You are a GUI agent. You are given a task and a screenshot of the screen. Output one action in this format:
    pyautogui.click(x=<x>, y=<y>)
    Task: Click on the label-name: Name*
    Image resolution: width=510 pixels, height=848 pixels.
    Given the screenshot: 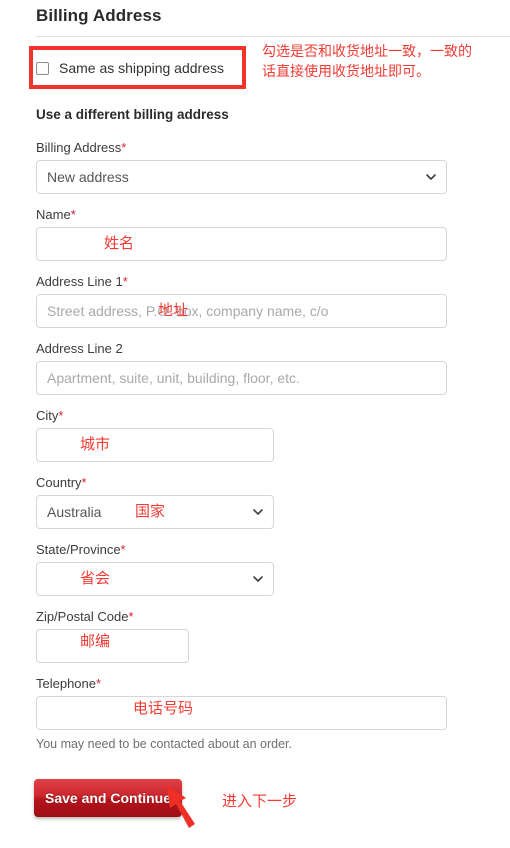 What is the action you would take?
    pyautogui.click(x=56, y=214)
    